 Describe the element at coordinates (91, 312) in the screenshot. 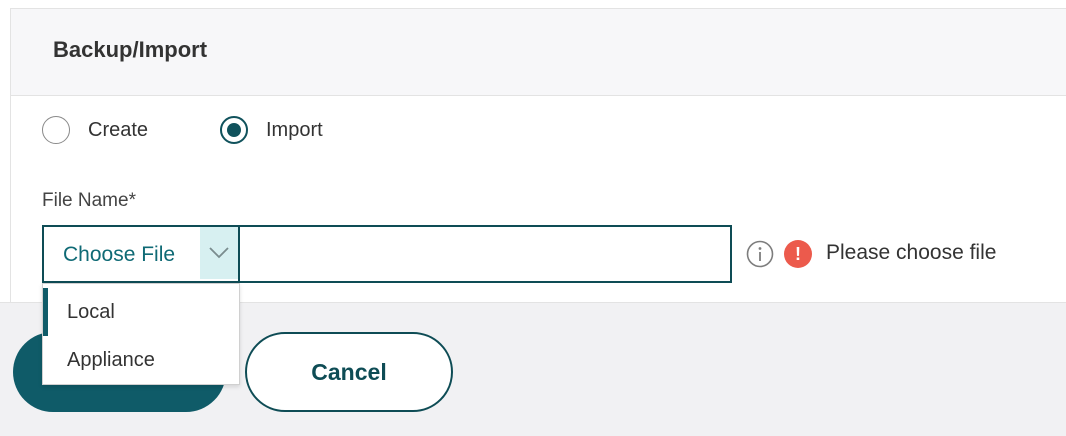

I see `menu-item-local-label: Local` at that location.